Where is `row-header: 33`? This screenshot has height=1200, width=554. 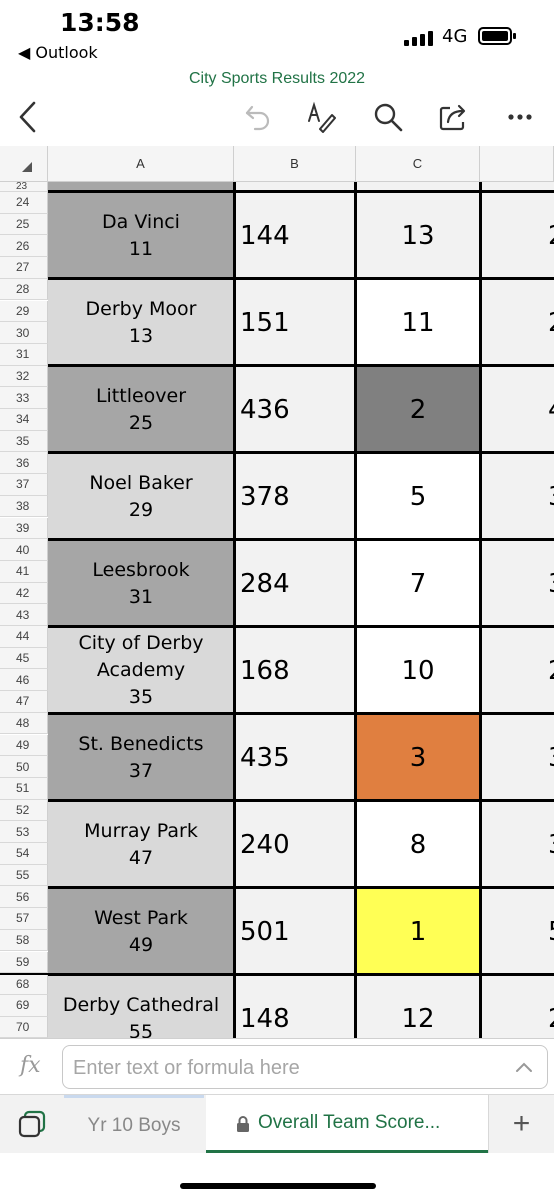
row-header: 33 is located at coordinates (24, 398).